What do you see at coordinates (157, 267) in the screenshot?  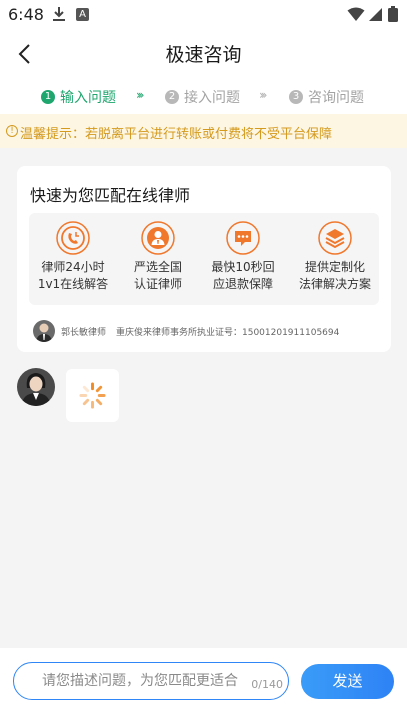 I see `feature-line: 严选全国` at bounding box center [157, 267].